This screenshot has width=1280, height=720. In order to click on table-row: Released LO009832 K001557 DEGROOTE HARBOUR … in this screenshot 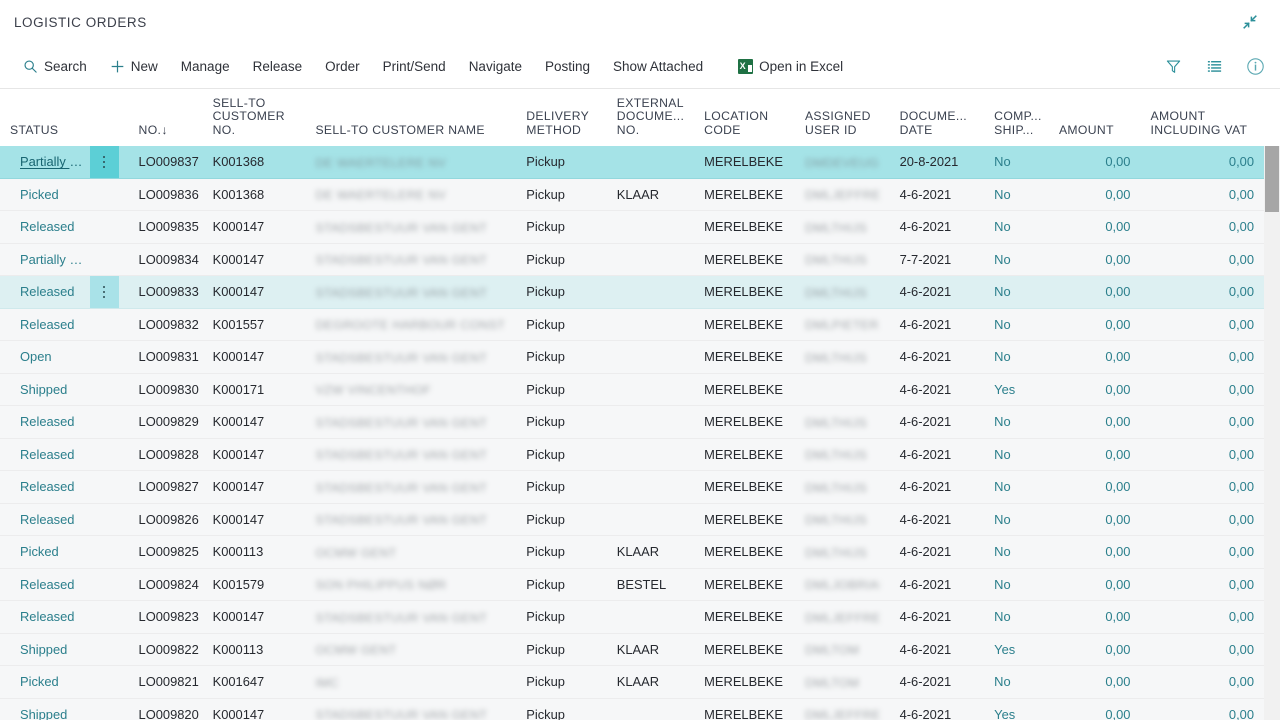, I will do `click(632, 324)`.